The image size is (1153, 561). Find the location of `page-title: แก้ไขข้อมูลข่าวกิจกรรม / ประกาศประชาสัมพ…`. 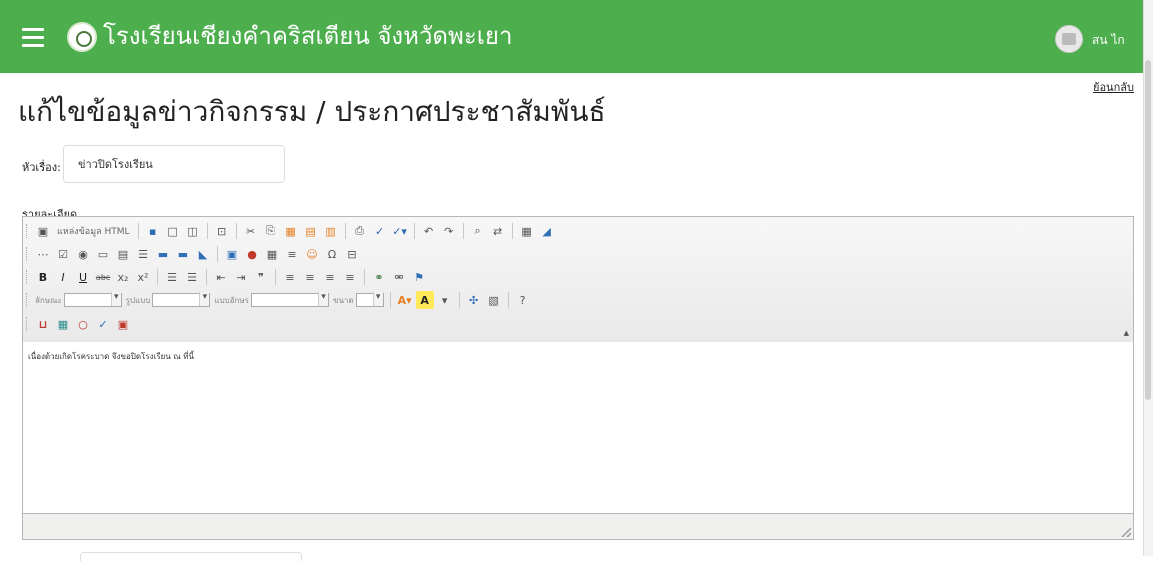

page-title: แก้ไขข้อมูลข่าวกิจกรรม / ประกาศประชาสัมพ… is located at coordinates (312, 111).